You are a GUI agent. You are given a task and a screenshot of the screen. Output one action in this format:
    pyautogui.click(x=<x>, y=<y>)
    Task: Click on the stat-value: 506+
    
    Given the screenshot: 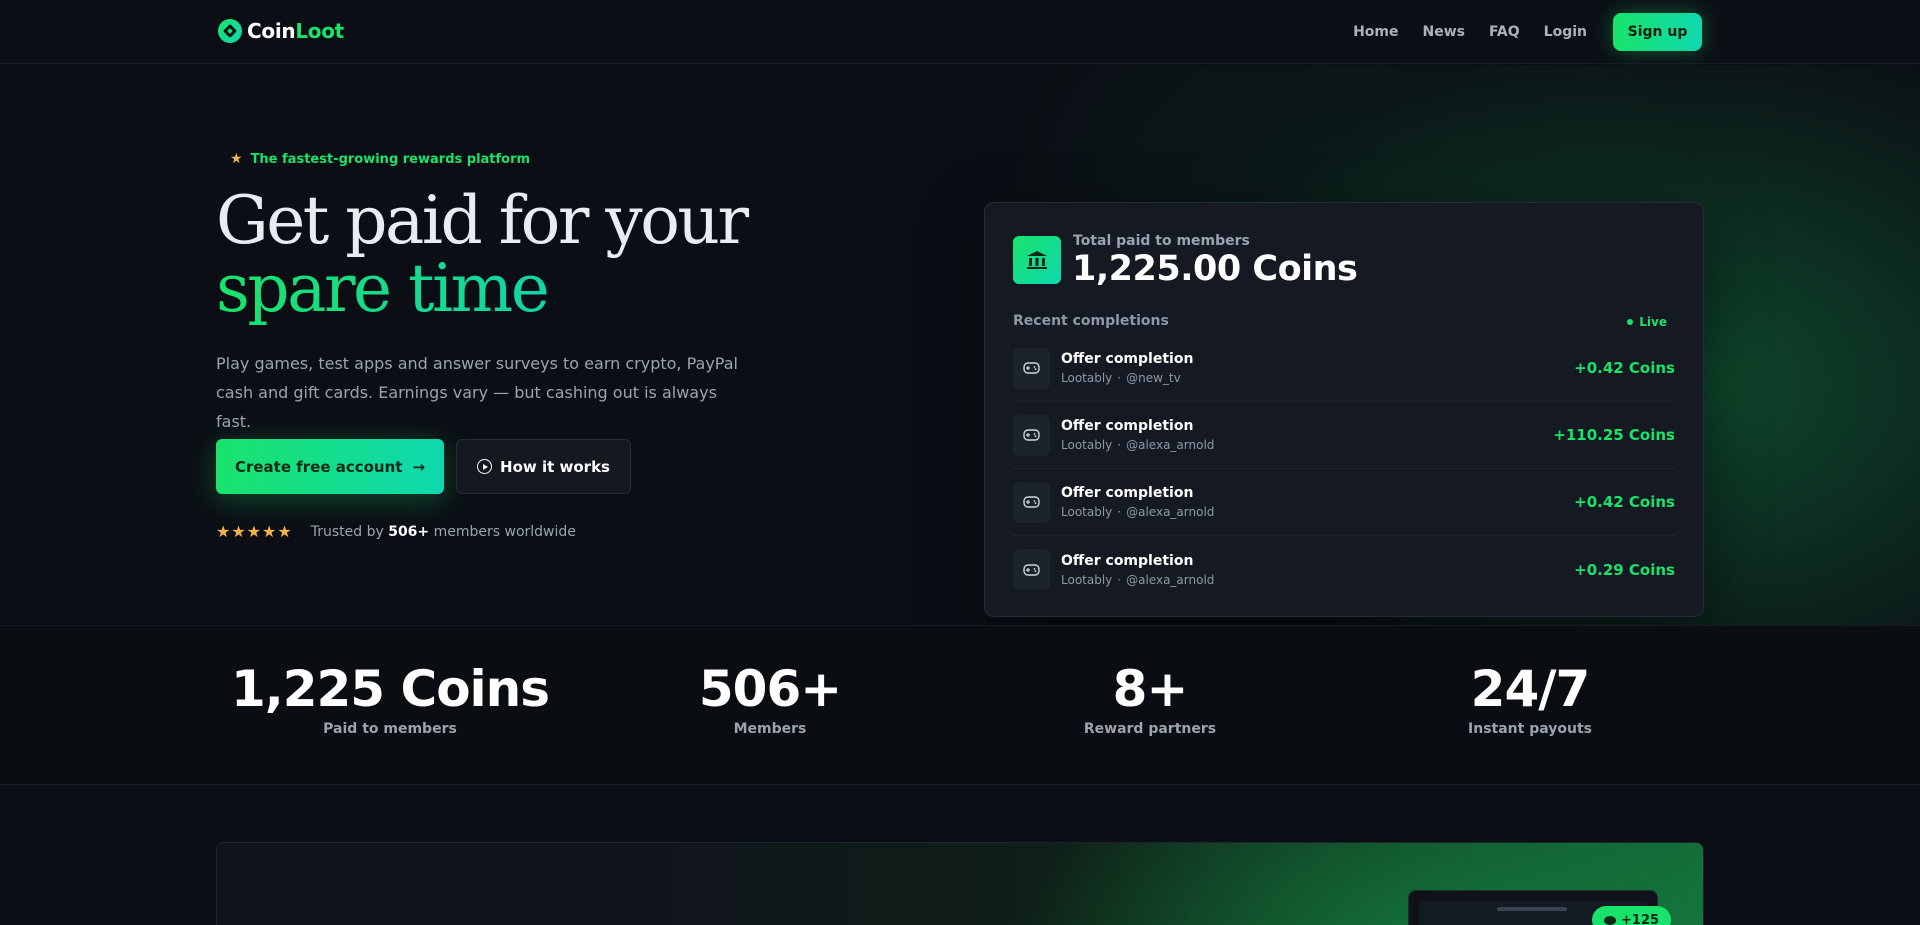 What is the action you would take?
    pyautogui.click(x=770, y=689)
    